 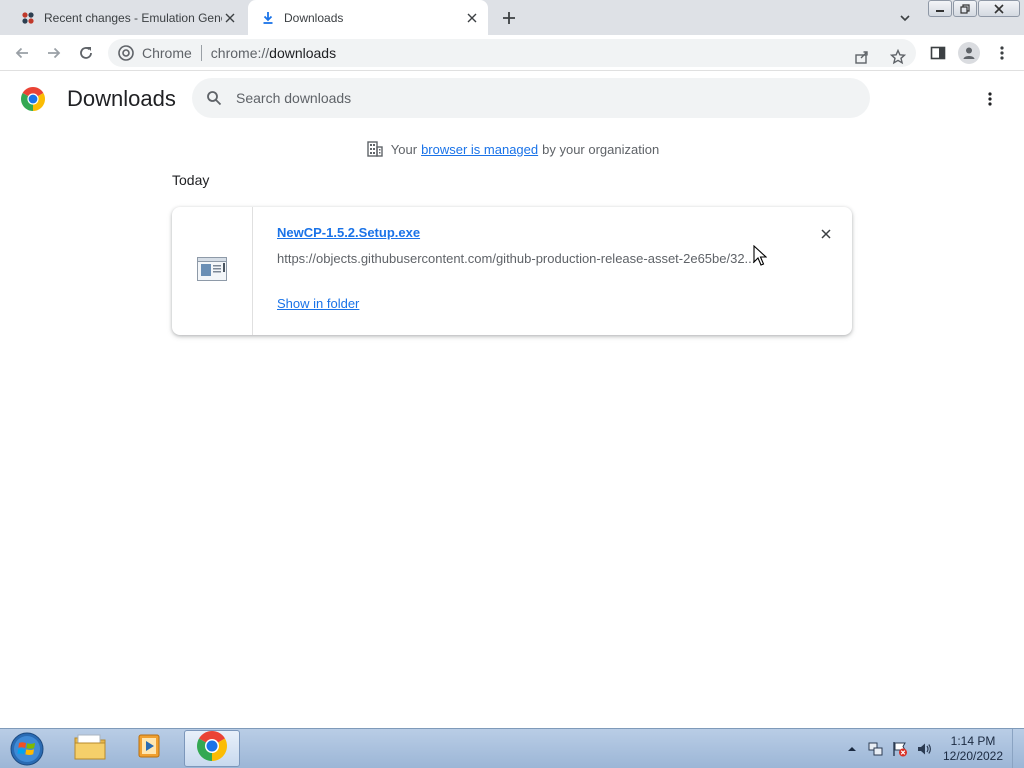 I want to click on site-chip-label: Chrome, so click(x=167, y=53).